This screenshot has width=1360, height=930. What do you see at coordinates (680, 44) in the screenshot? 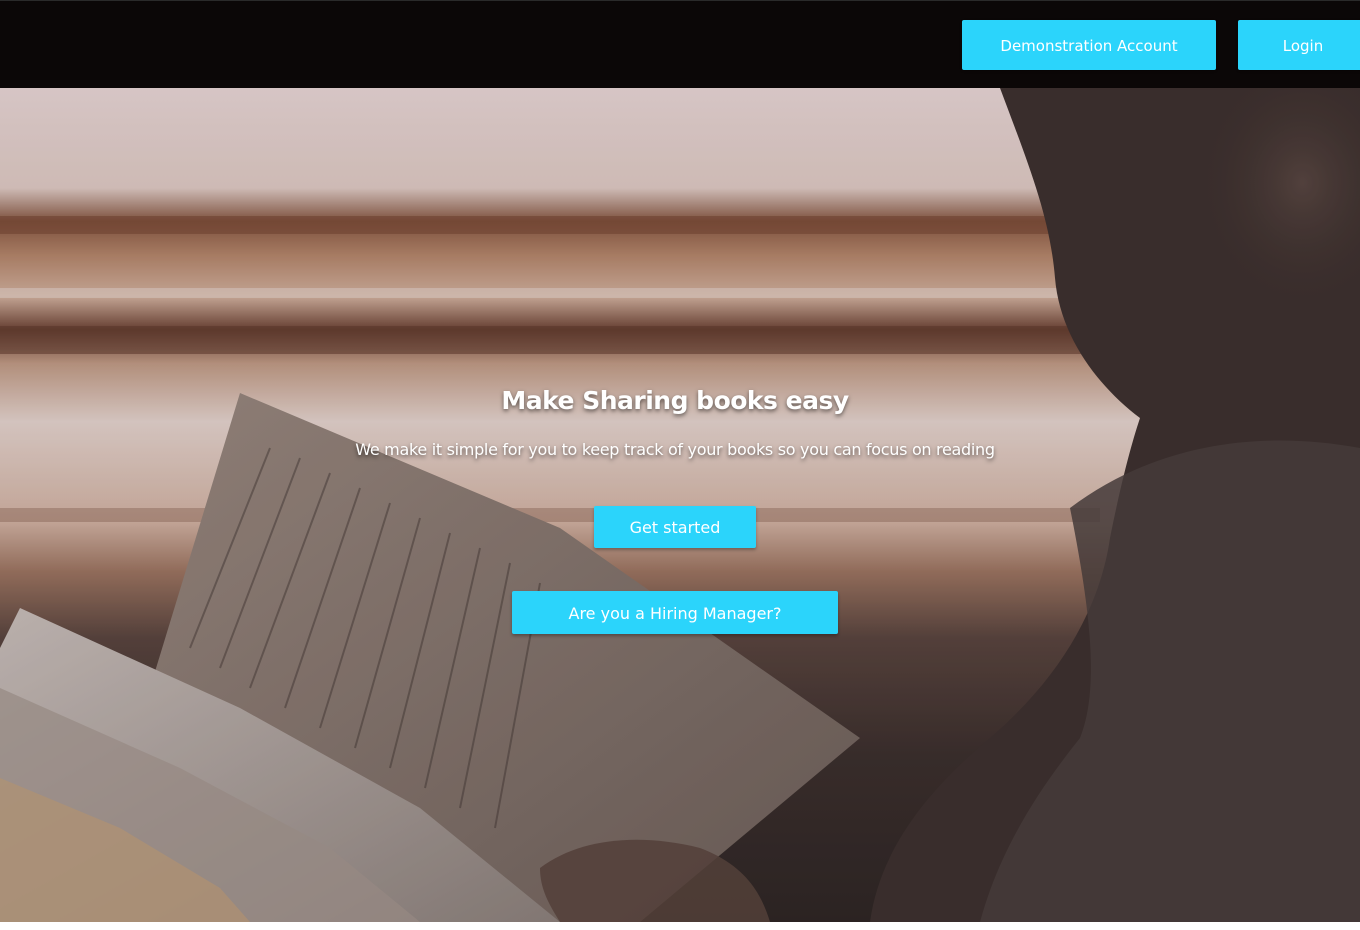
I see `top-navbar: Demonstration Account Login` at bounding box center [680, 44].